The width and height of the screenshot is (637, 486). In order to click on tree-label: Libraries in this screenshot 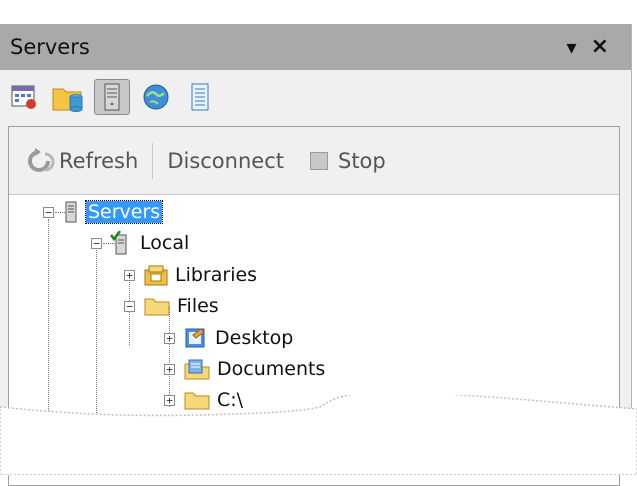, I will do `click(216, 275)`.